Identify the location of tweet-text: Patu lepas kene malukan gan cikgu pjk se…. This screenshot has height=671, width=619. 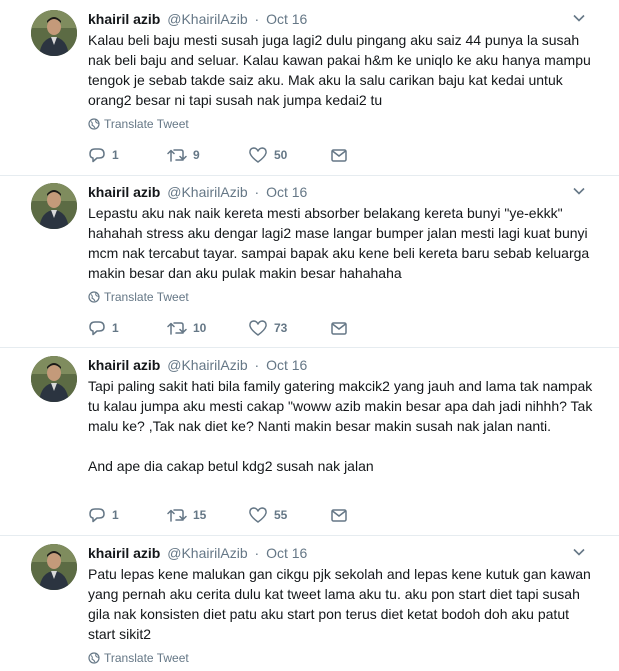
(341, 604).